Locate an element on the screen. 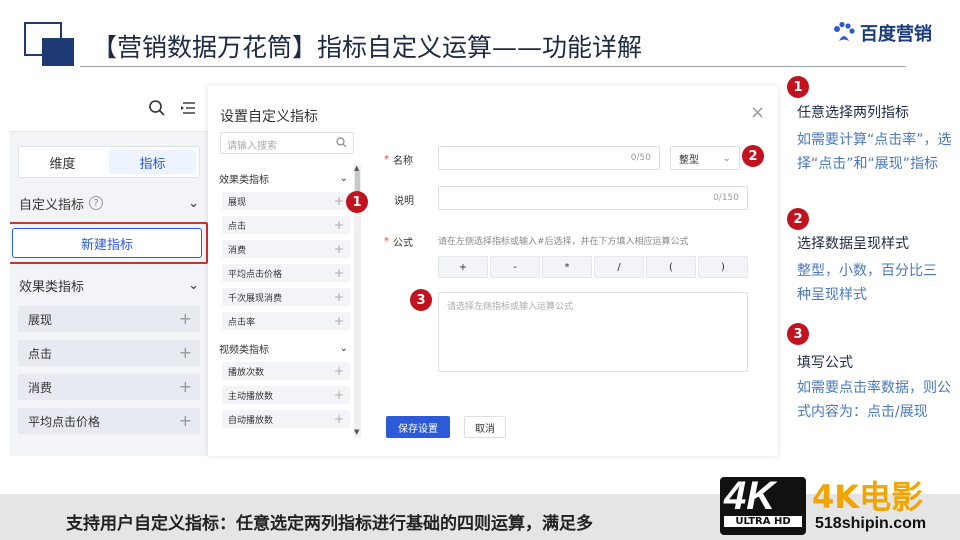 The width and height of the screenshot is (960, 540). metric-group-label: 视频类指标 is located at coordinates (244, 350).